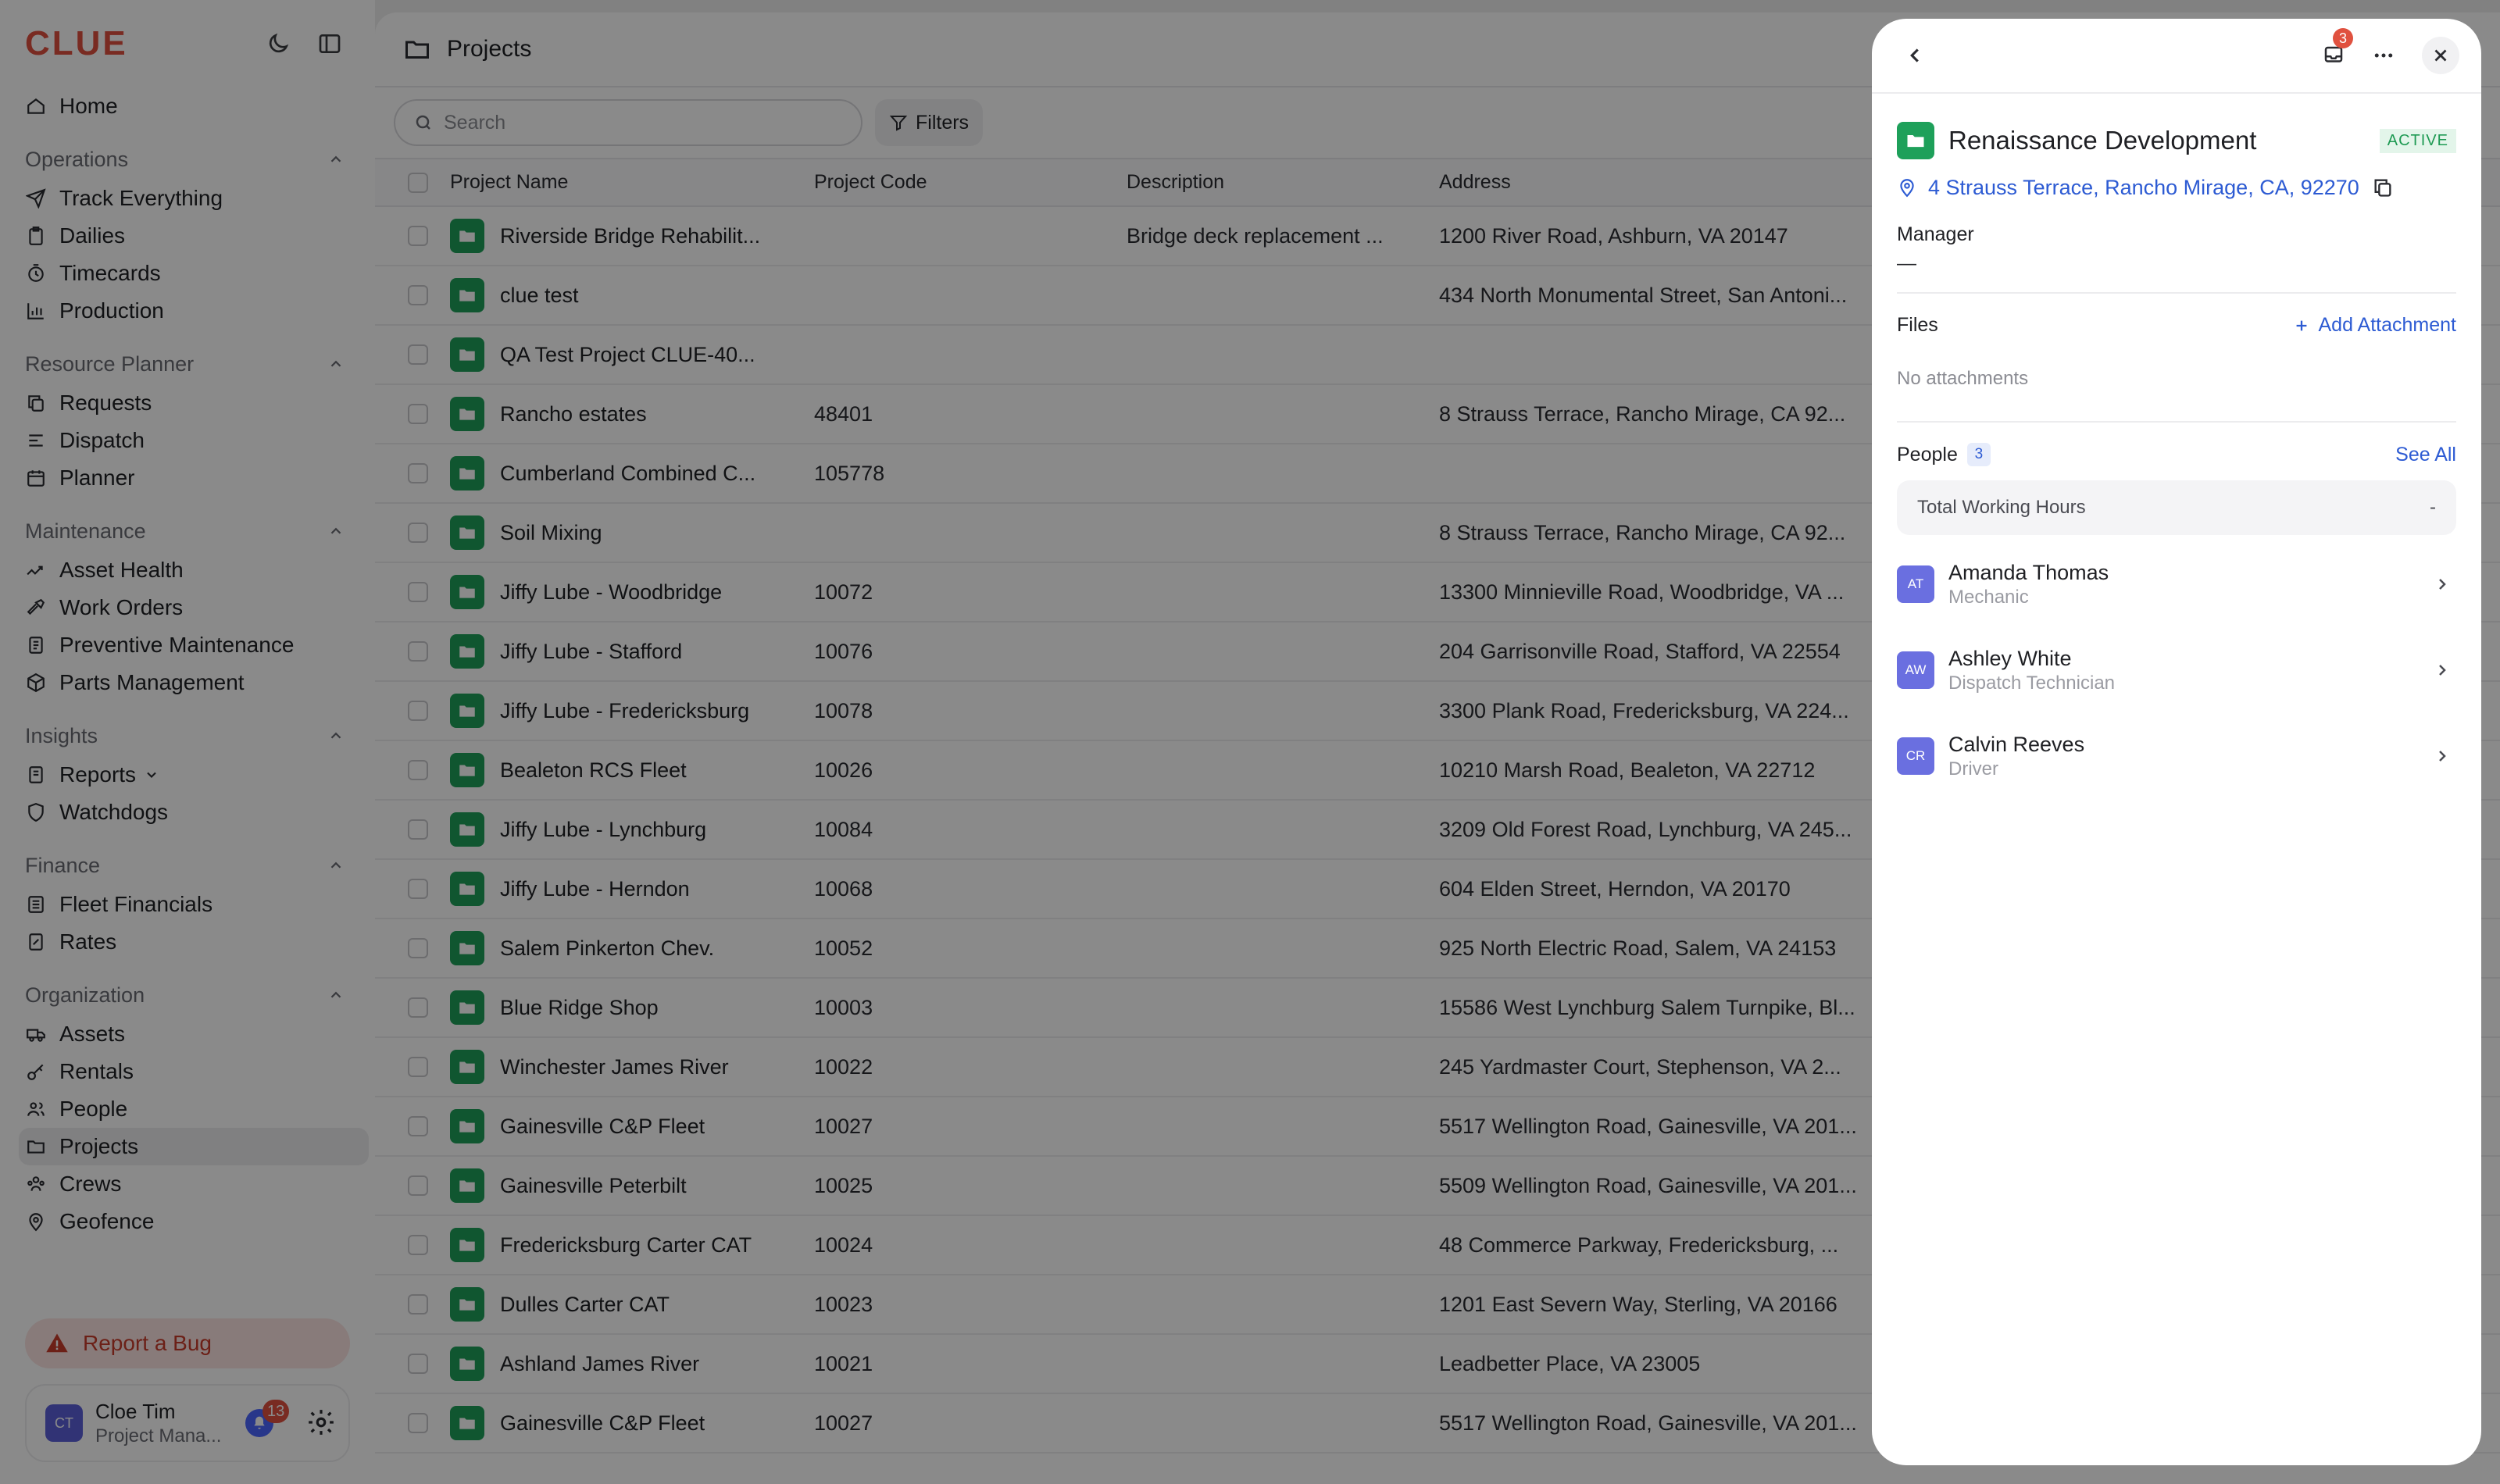  What do you see at coordinates (2032, 683) in the screenshot?
I see `person-role: Dispatch Technician` at bounding box center [2032, 683].